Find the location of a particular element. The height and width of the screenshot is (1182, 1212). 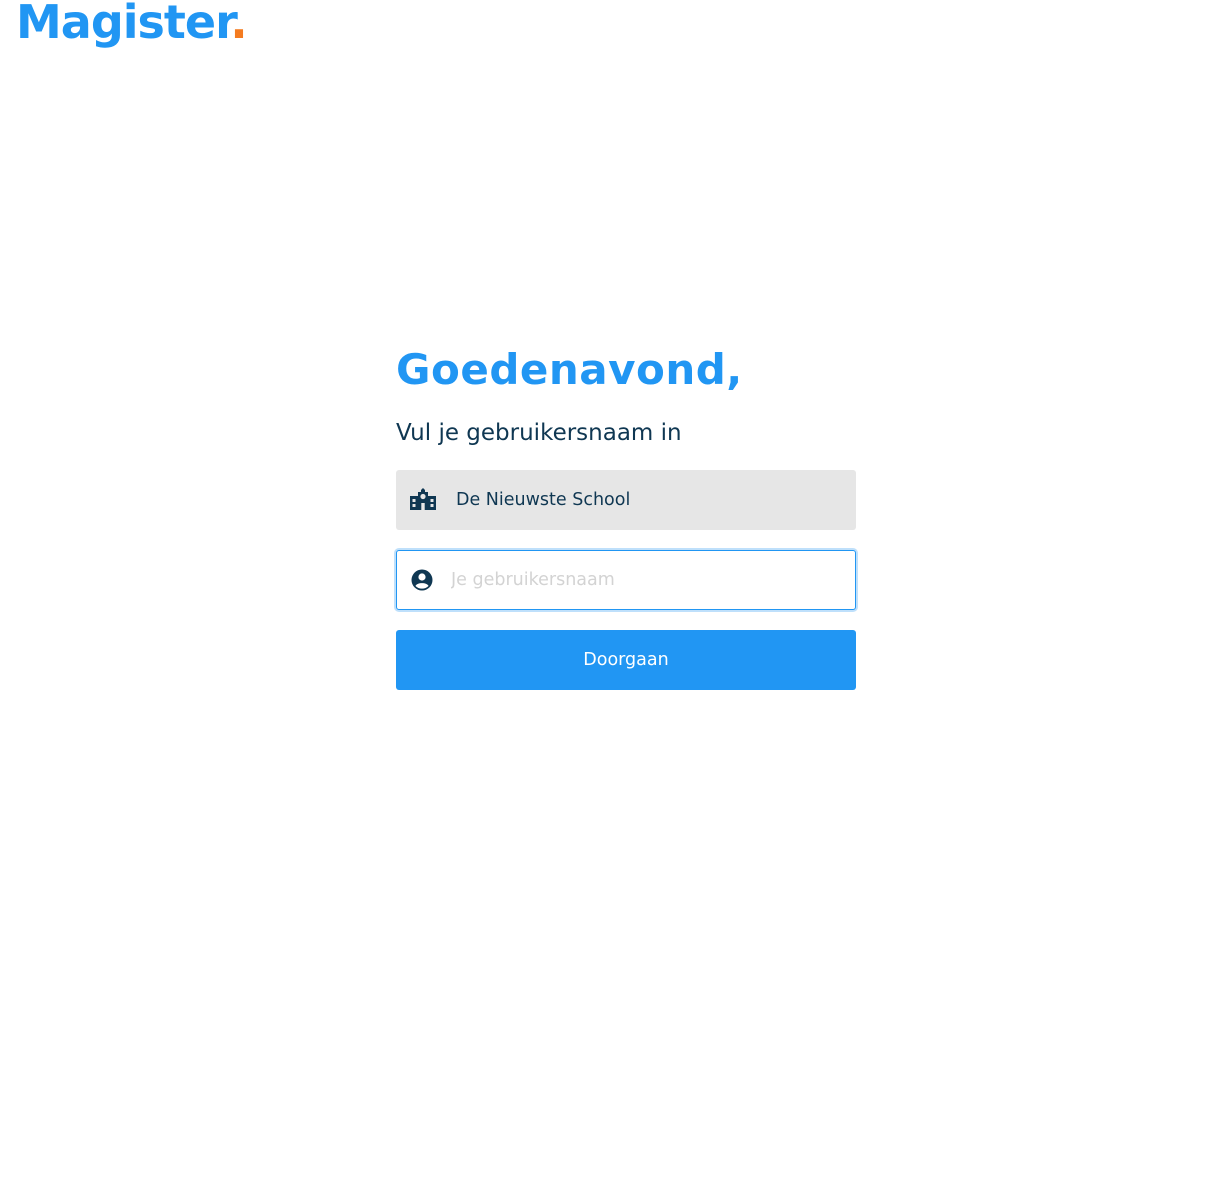

username-input is located at coordinates (646, 580).